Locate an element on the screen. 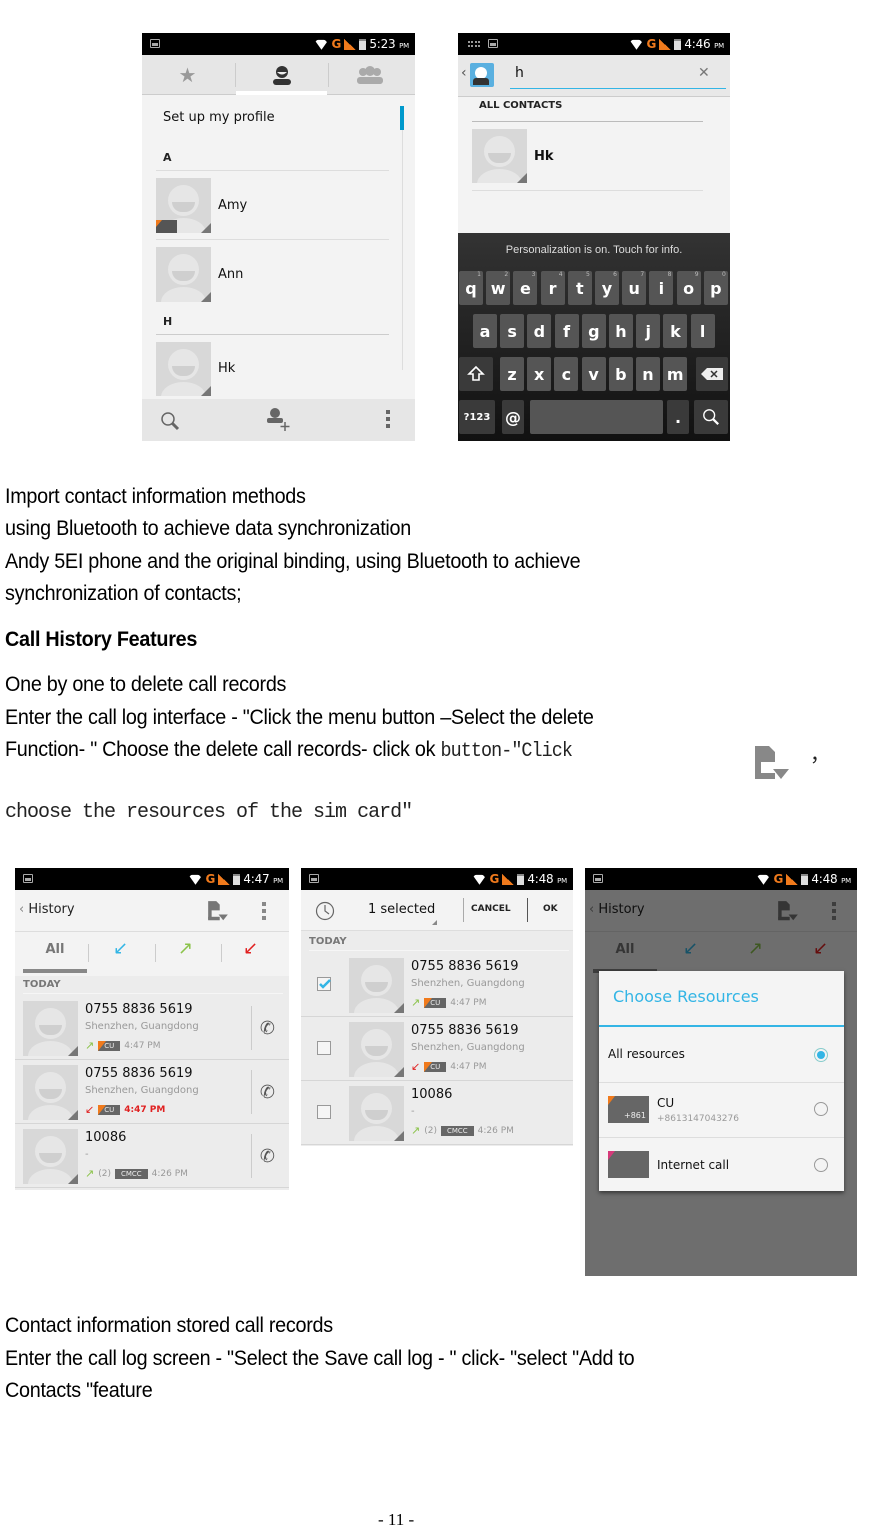  key-z: z is located at coordinates (512, 374).